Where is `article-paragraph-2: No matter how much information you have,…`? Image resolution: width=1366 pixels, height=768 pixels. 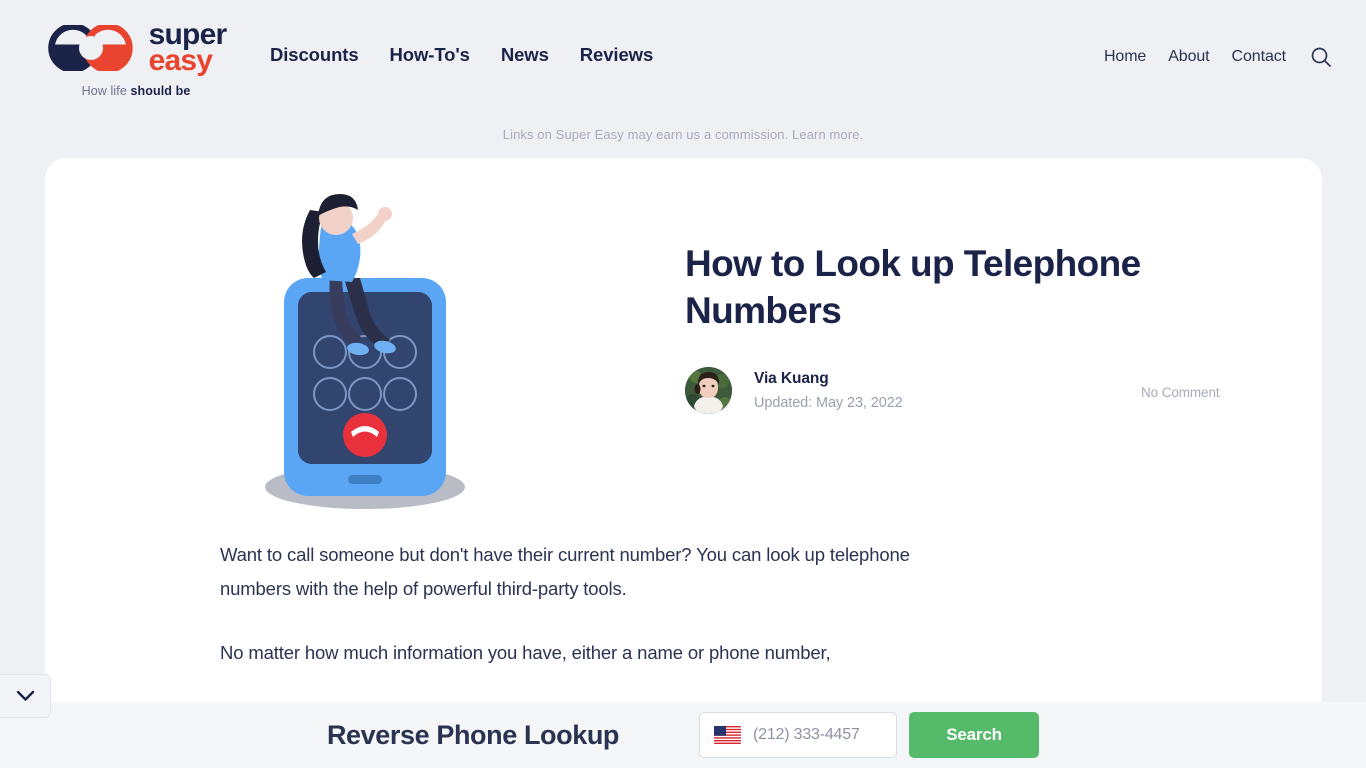
article-paragraph-2: No matter how much information you have,… is located at coordinates (525, 653).